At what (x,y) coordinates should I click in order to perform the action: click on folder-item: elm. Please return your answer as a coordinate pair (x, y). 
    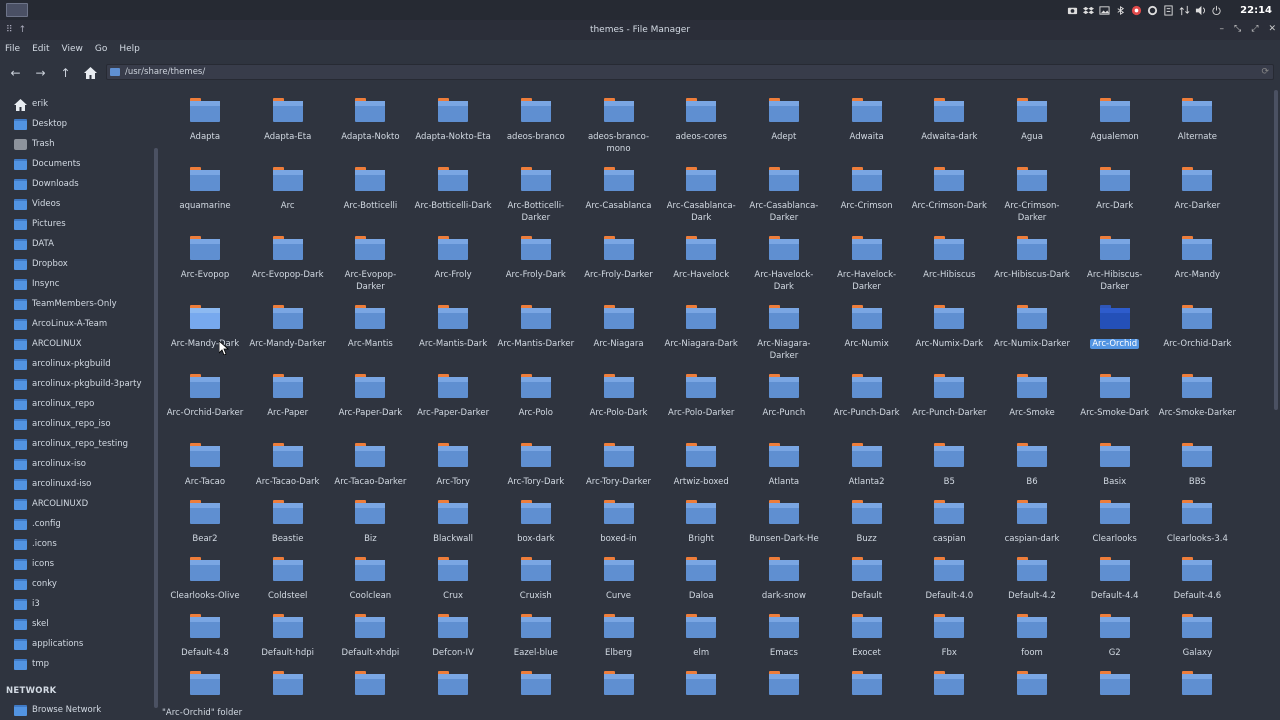
    Looking at the image, I should click on (701, 636).